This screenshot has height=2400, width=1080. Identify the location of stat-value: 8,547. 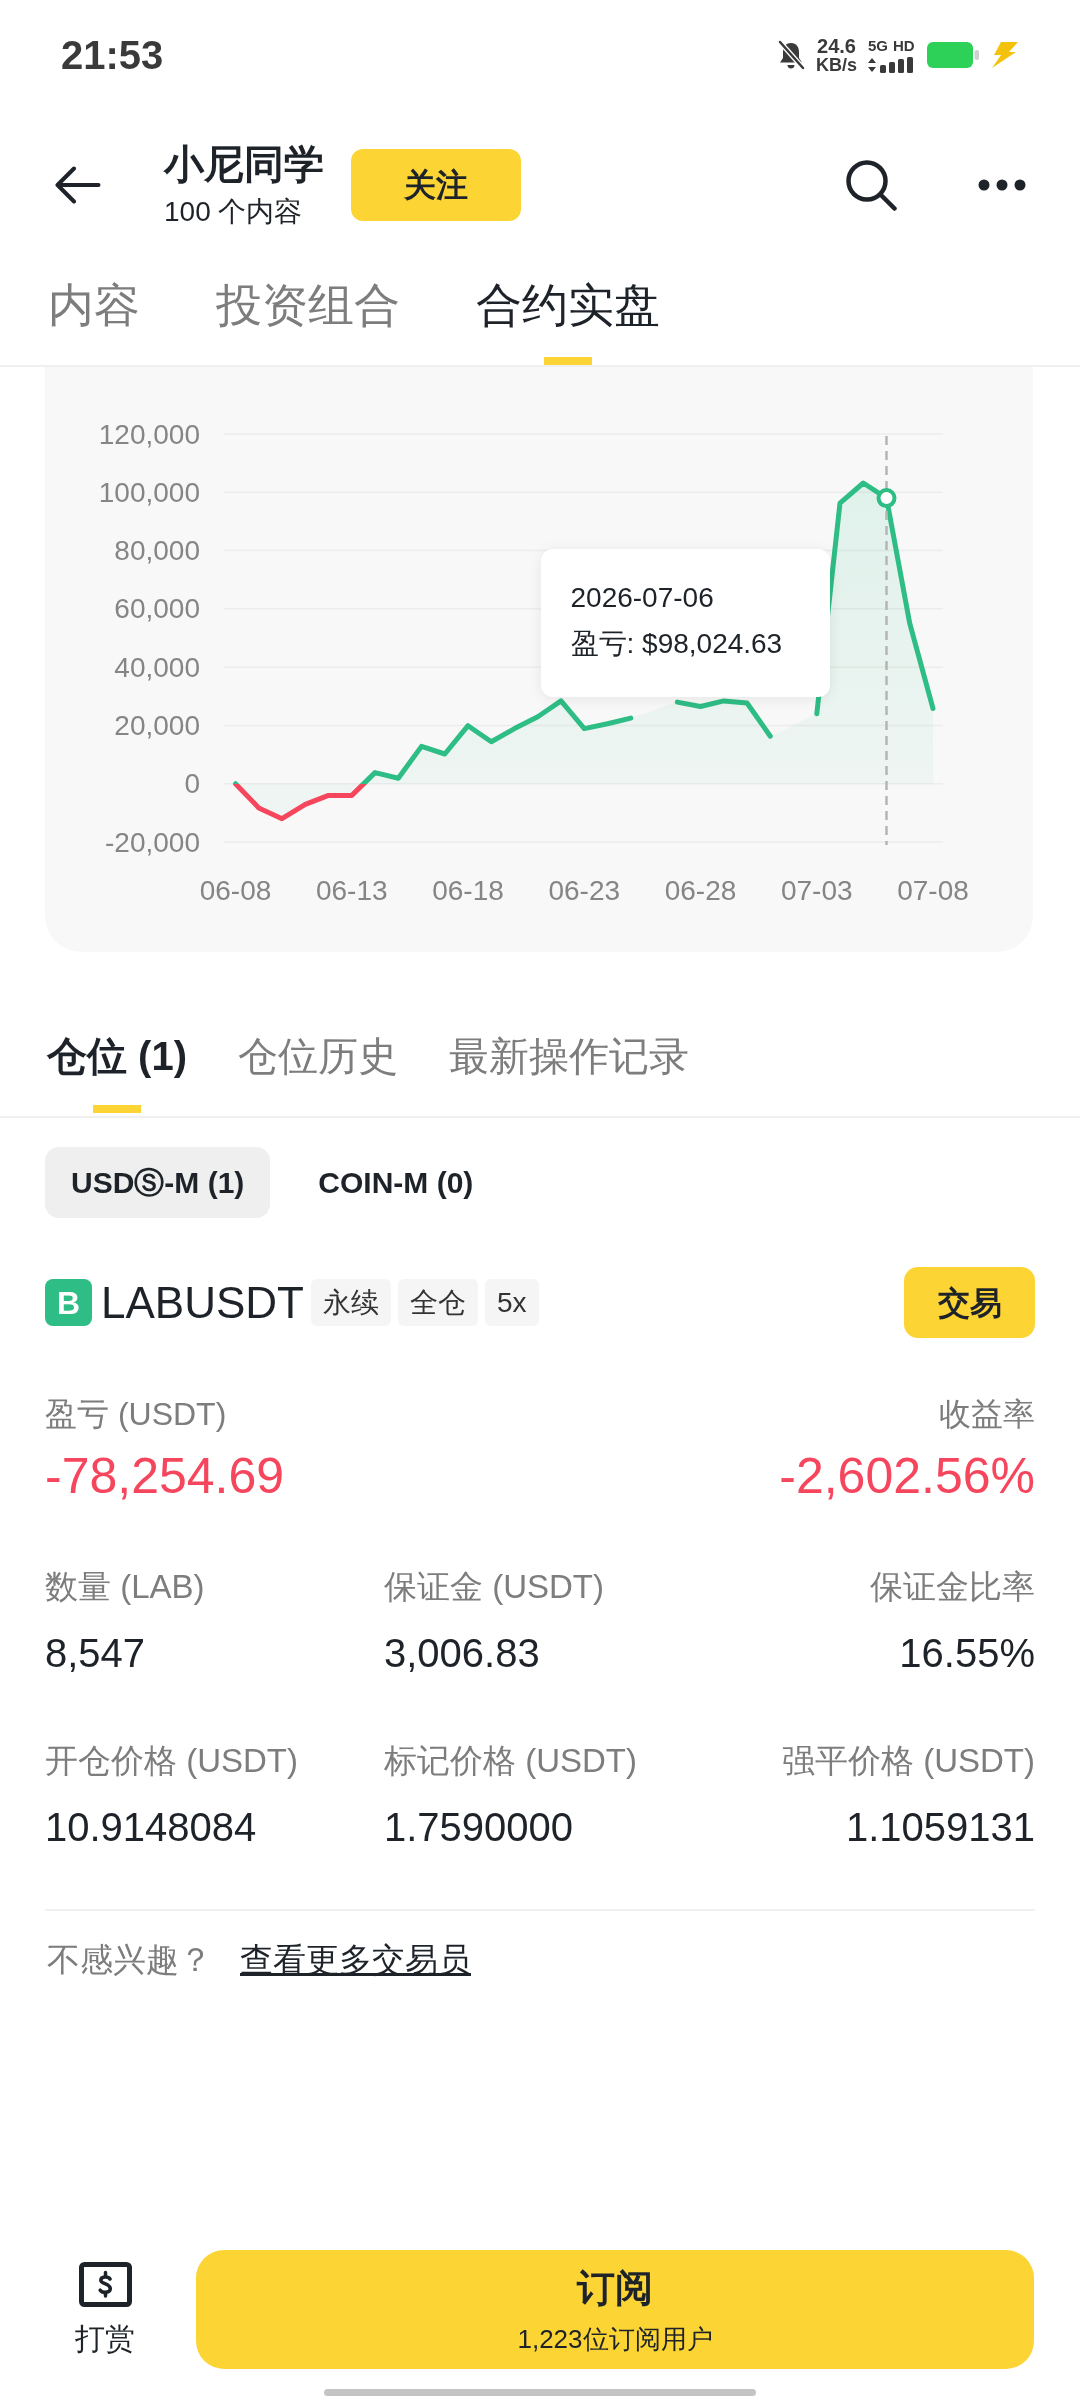
(95, 1653).